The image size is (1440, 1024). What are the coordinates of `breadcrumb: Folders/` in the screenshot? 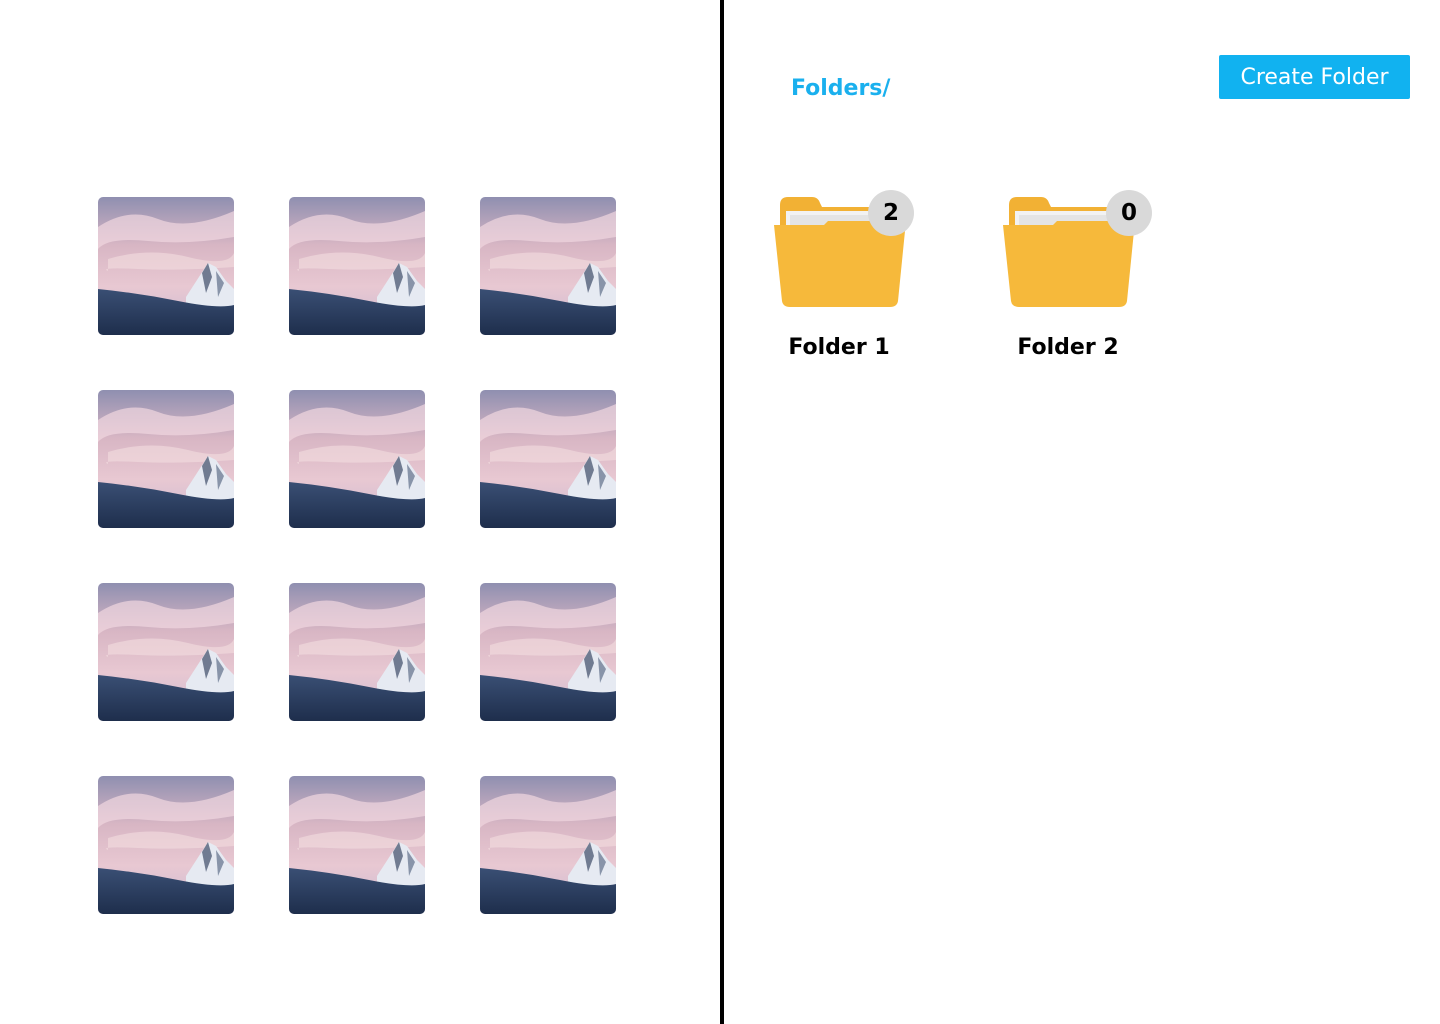 It's located at (840, 88).